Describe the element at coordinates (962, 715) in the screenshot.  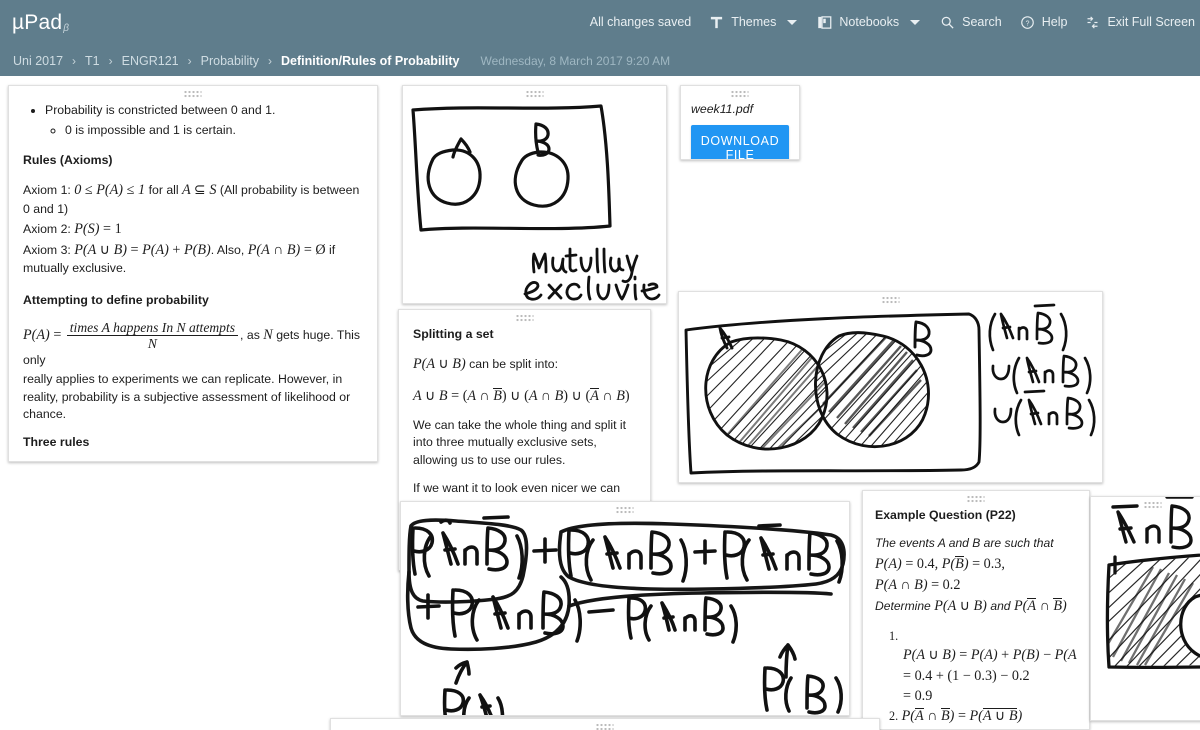
I see `step-2-line-1: P(A ∩ B) = P(A ∪ B)` at that location.